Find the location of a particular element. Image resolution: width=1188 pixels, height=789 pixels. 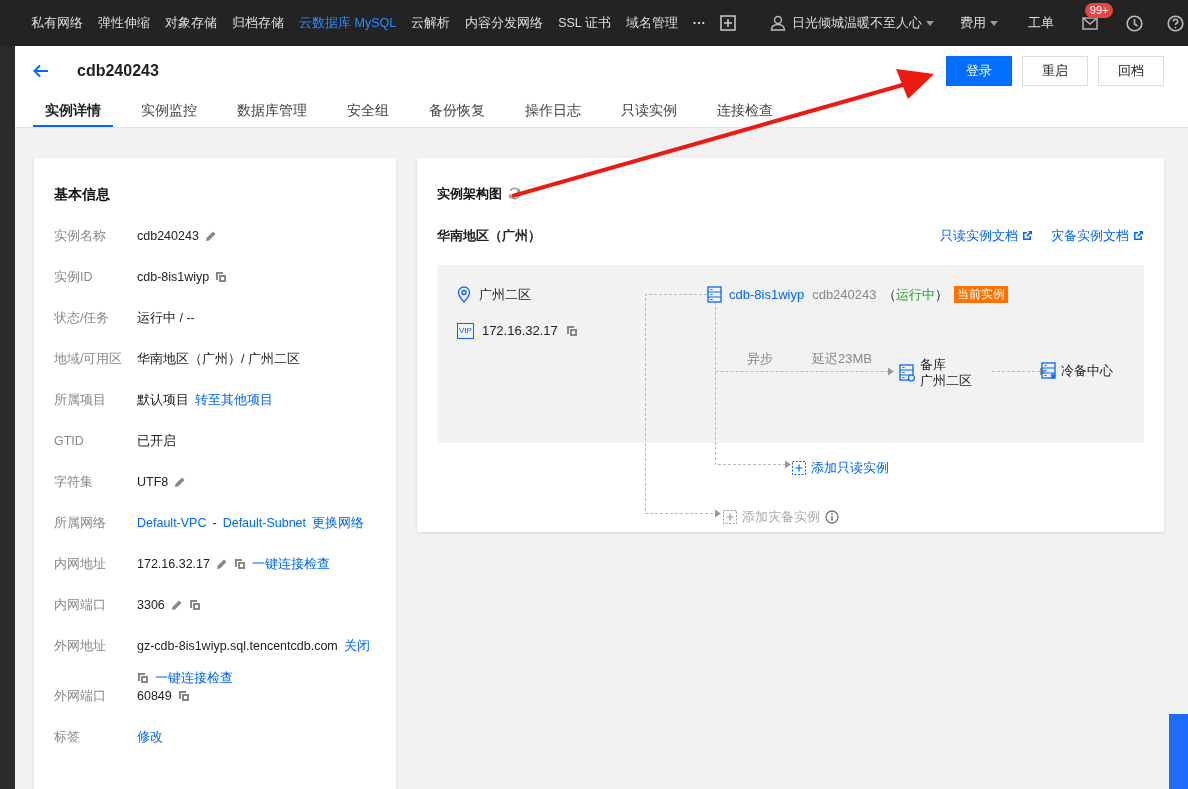

field-value: 华南地区（广州）/ 广州二区 is located at coordinates (218, 359).